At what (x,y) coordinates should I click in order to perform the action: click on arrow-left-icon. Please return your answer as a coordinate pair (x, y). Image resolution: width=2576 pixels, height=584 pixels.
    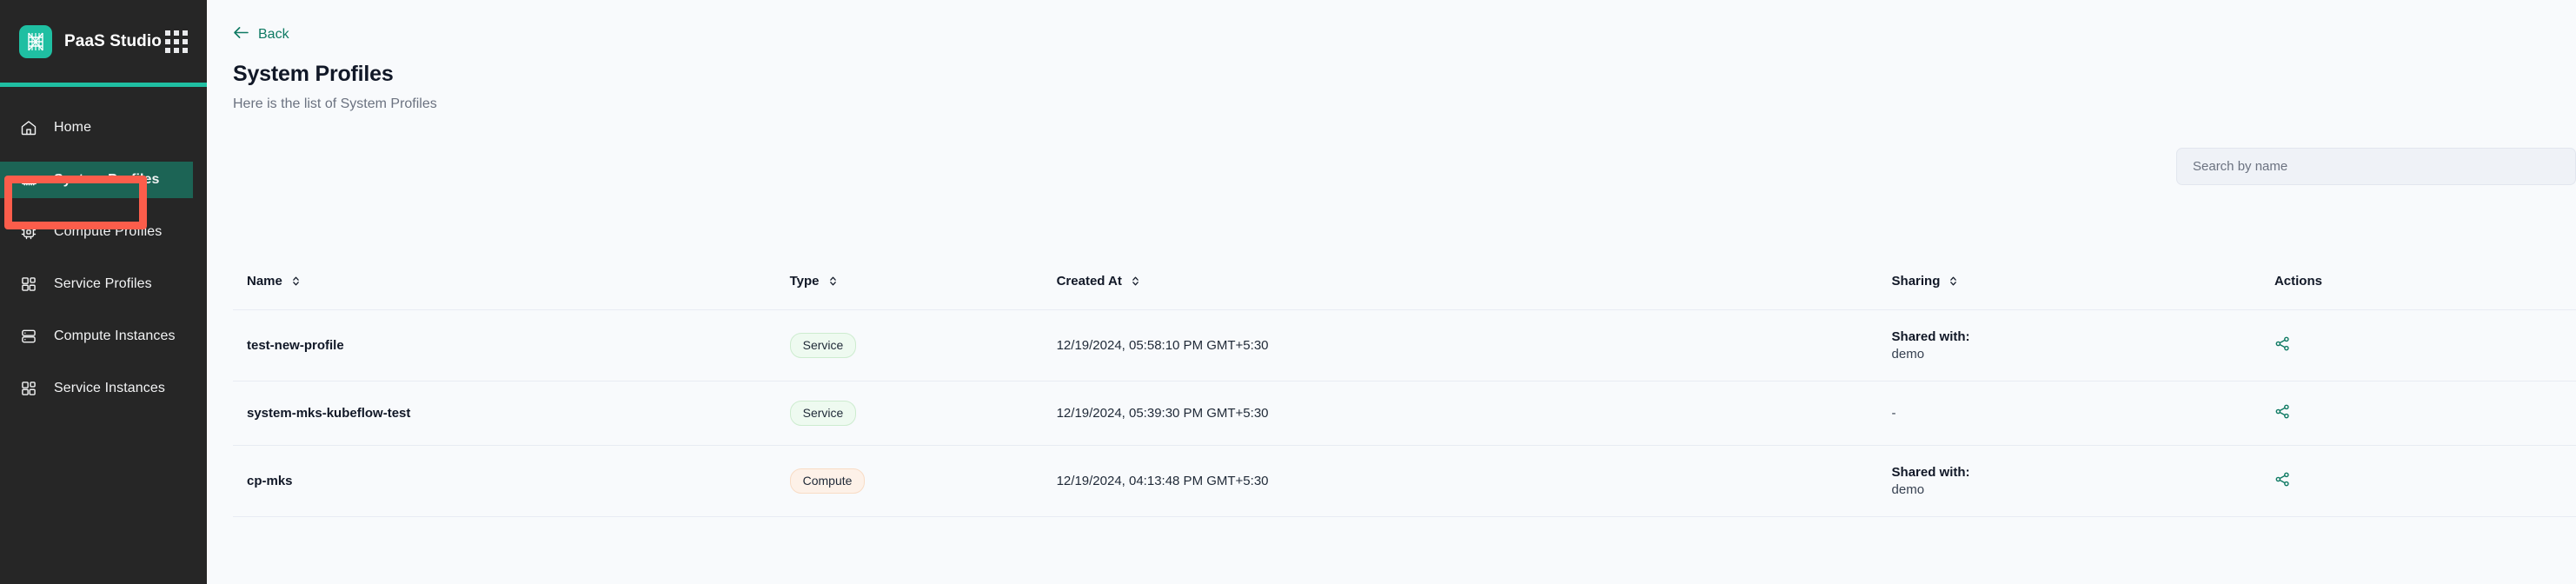
    Looking at the image, I should click on (241, 34).